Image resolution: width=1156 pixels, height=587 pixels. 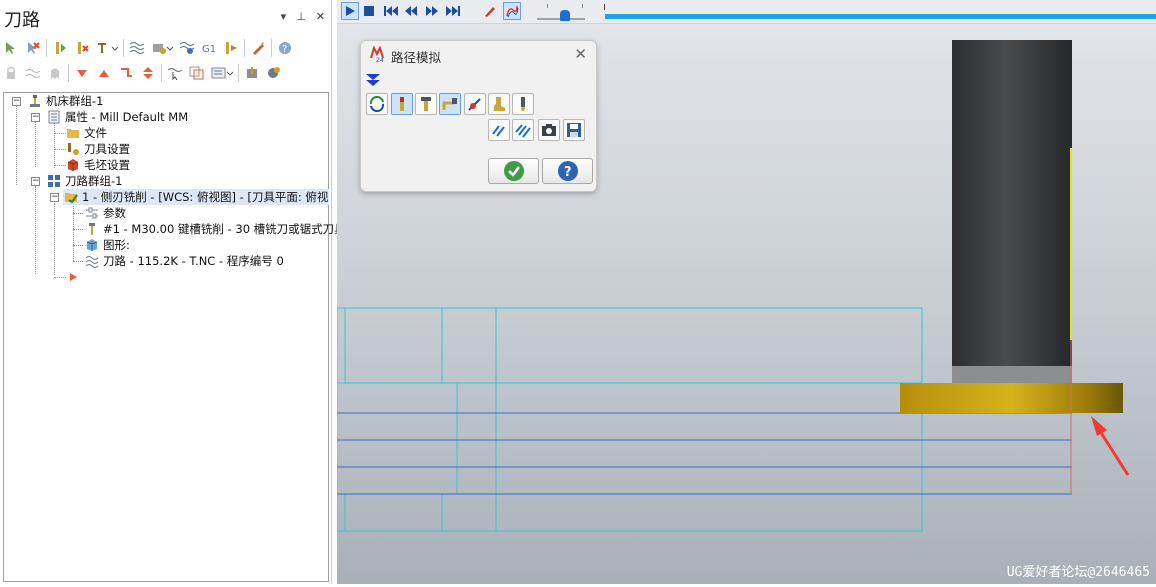 I want to click on insert-arrow-icon, so click(x=126, y=73).